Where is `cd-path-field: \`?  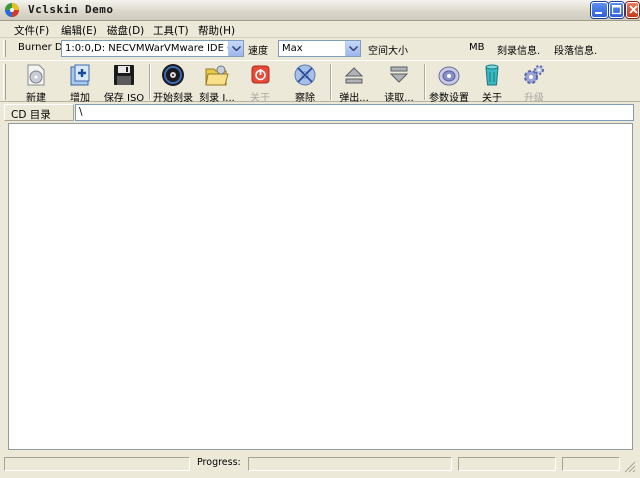
cd-path-field: \ is located at coordinates (354, 112).